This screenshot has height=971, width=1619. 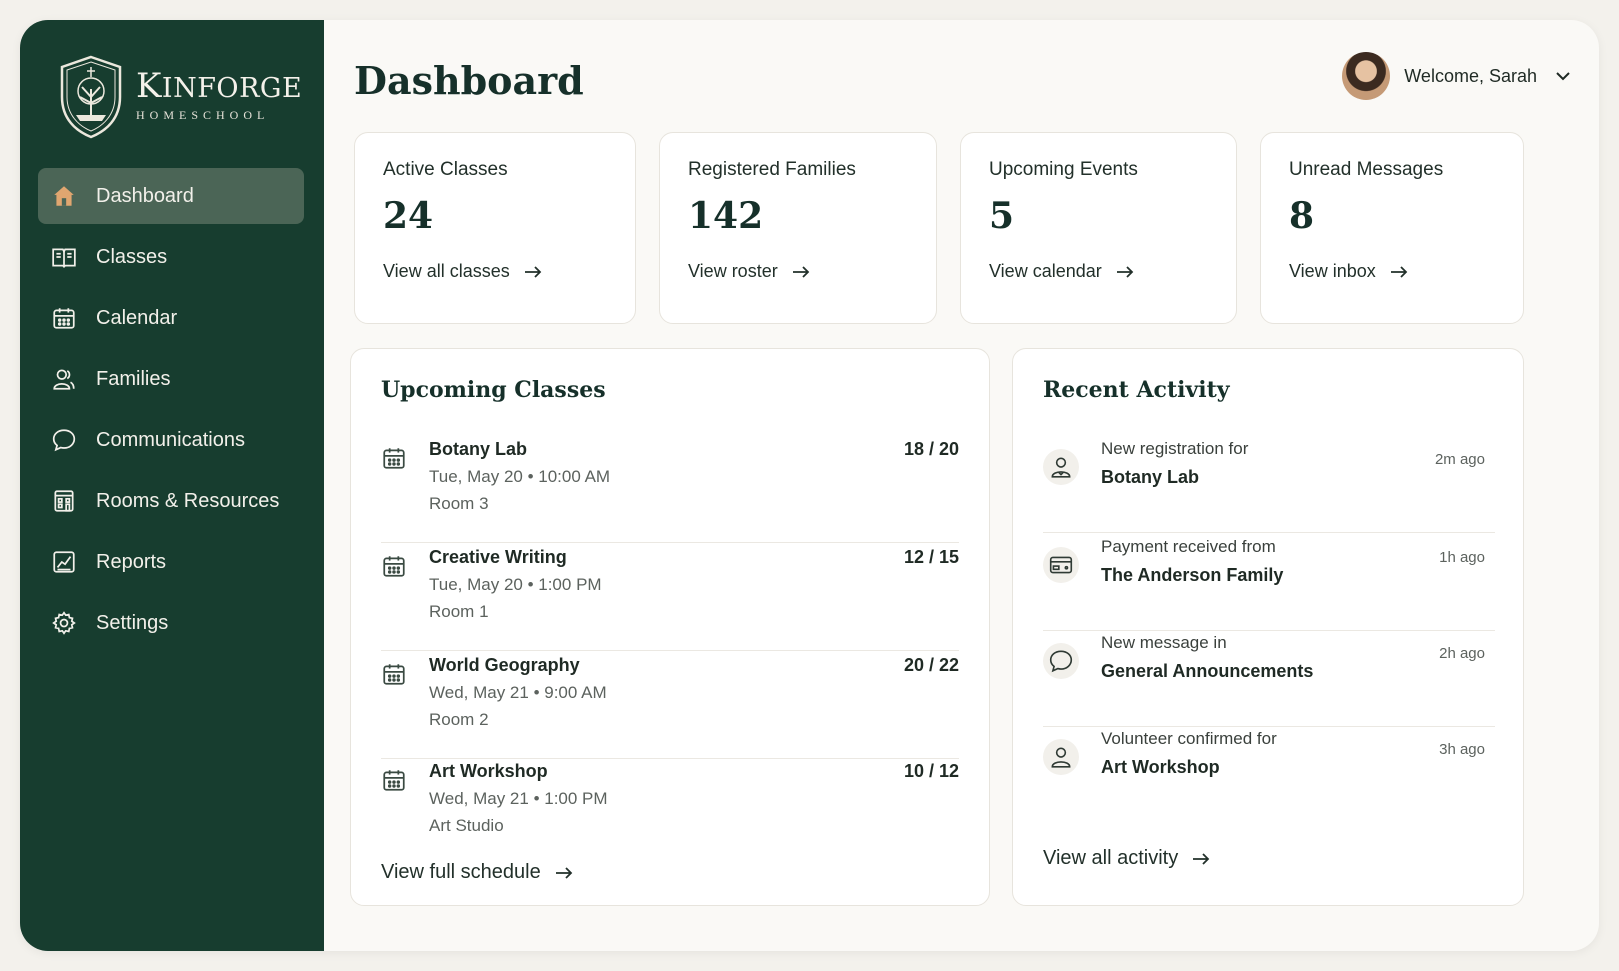 I want to click on sidebar-item-families: Families, so click(x=171, y=379).